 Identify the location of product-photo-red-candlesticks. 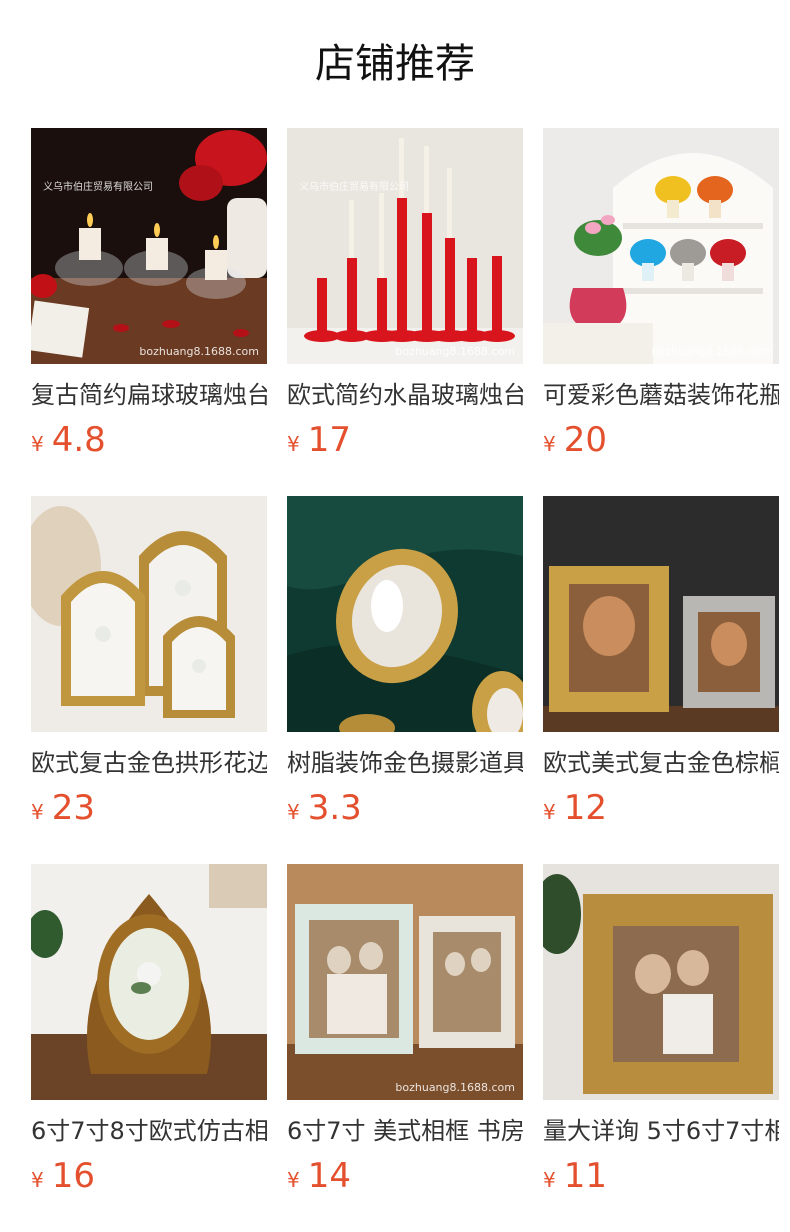
(405, 246).